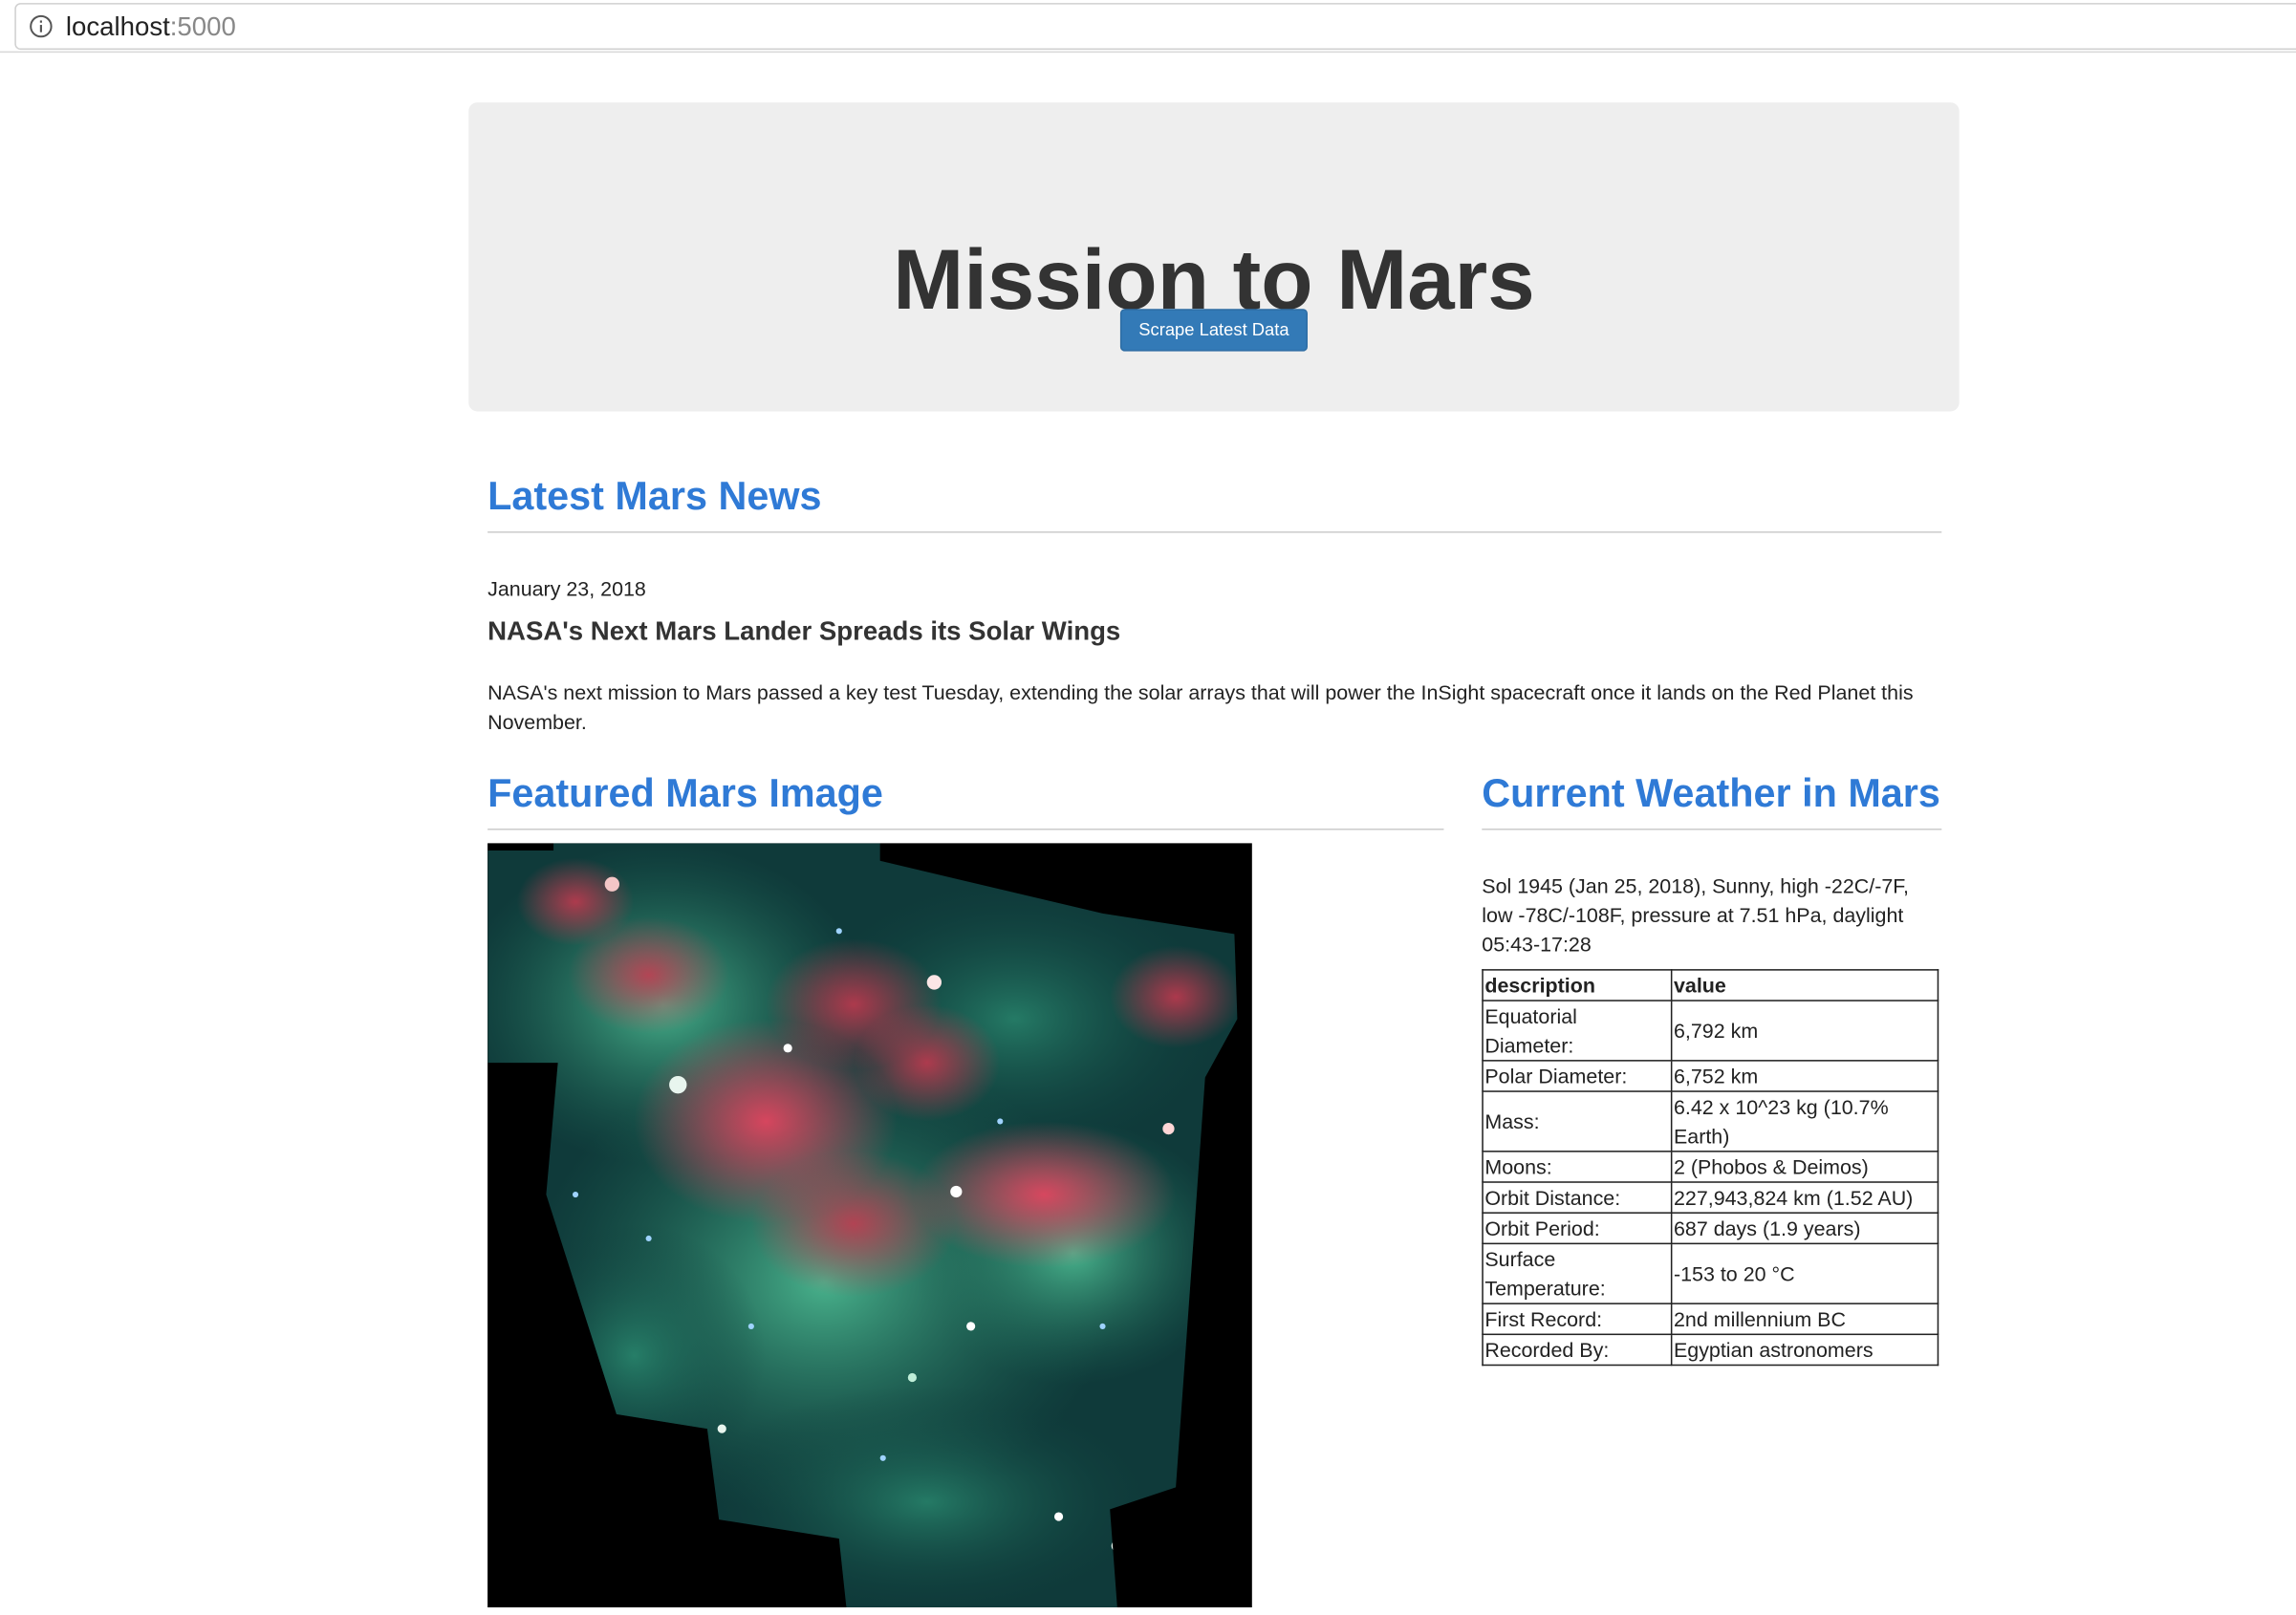 This screenshot has width=2296, height=1615. What do you see at coordinates (965, 800) in the screenshot?
I see `featured-image-heading: Featured Mars Image` at bounding box center [965, 800].